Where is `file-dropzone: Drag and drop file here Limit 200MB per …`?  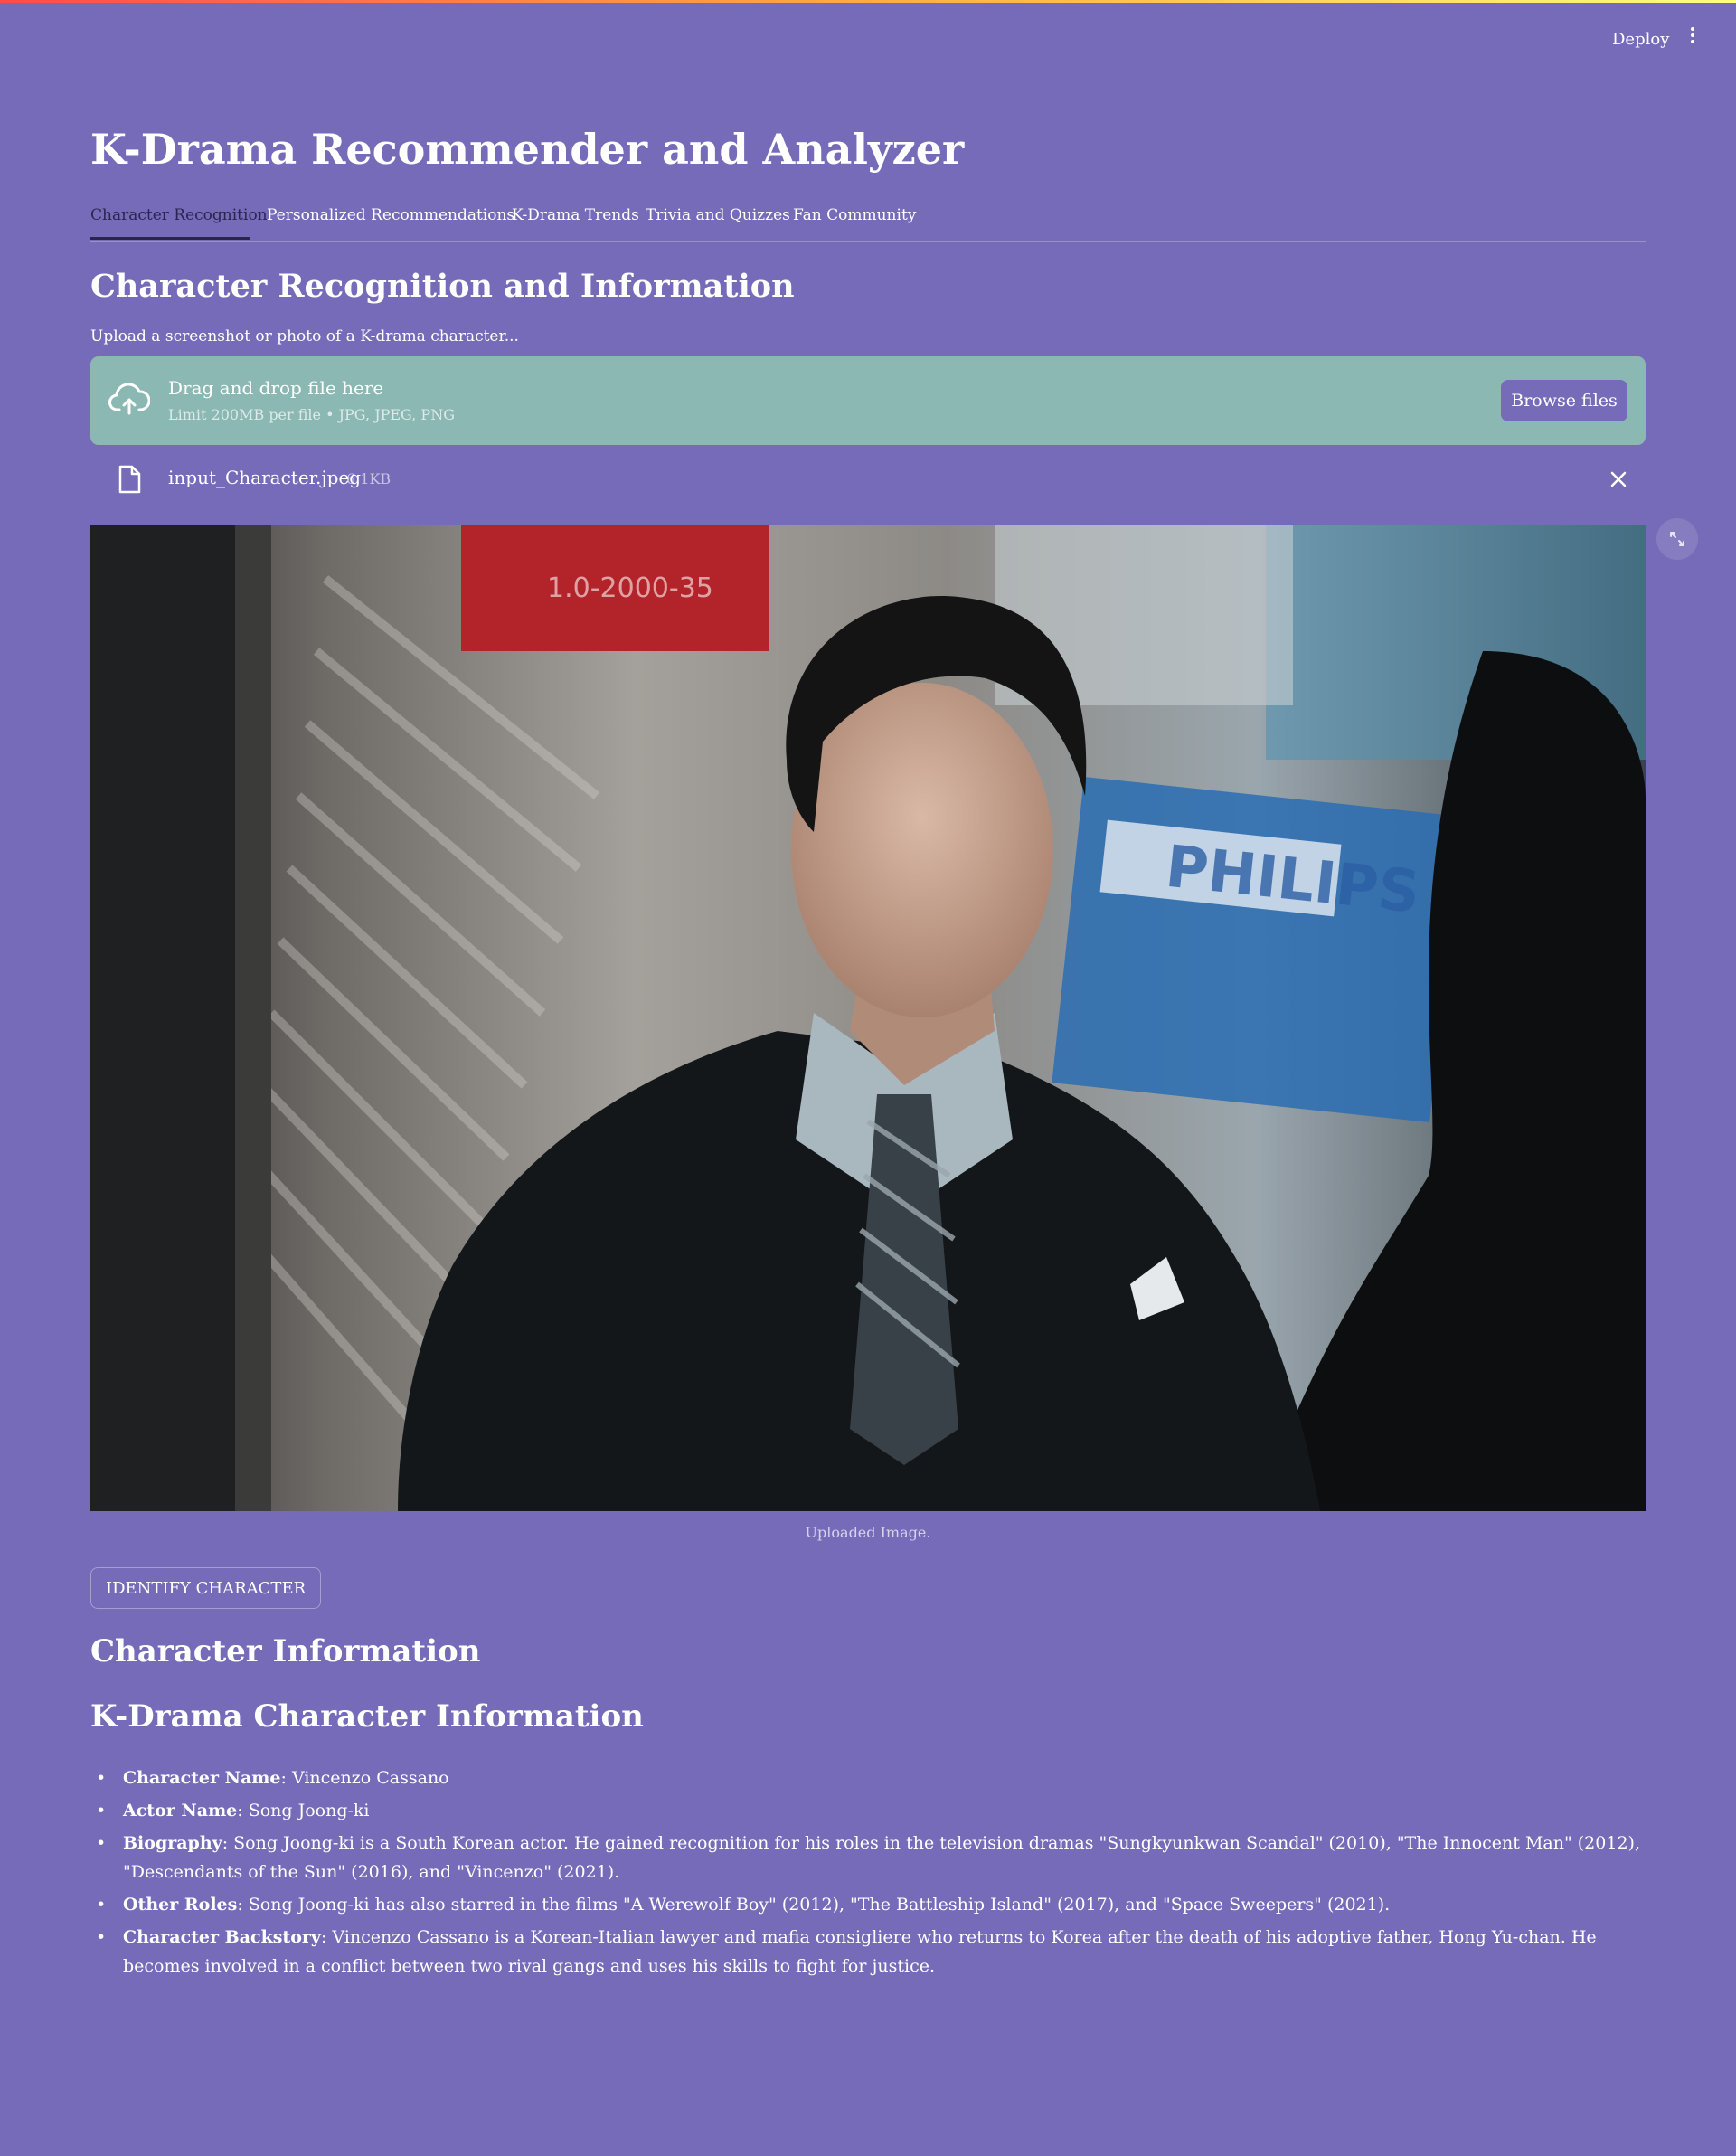
file-dropzone: Drag and drop file here Limit 200MB per … is located at coordinates (868, 400).